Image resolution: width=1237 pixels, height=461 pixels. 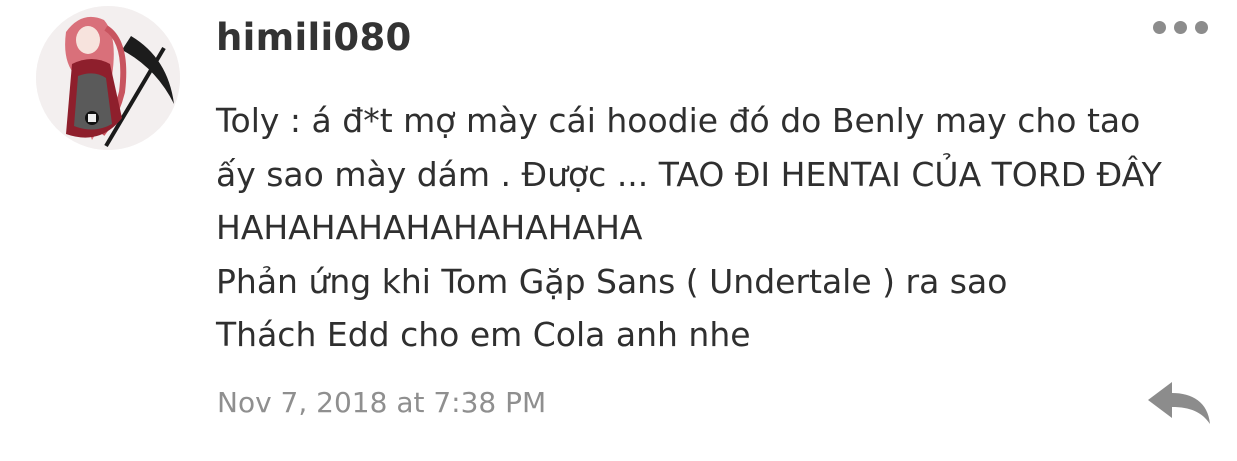 I want to click on username: himili080, so click(x=314, y=38).